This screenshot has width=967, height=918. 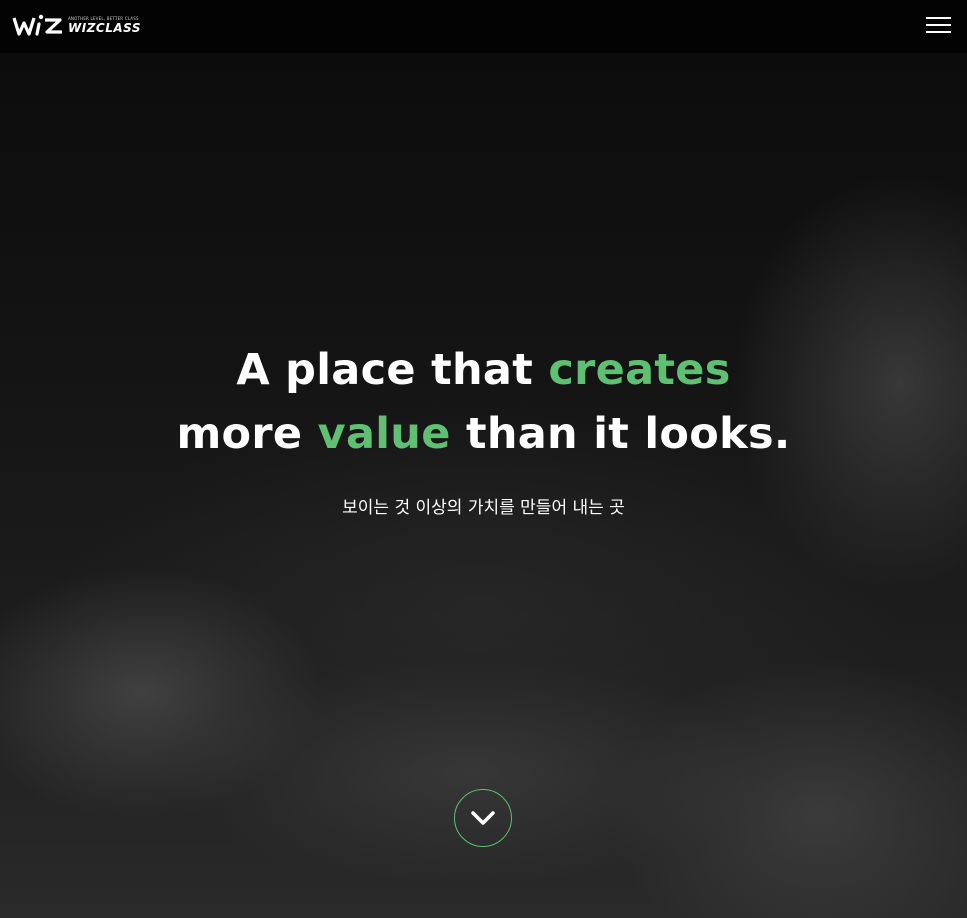 What do you see at coordinates (247, 434) in the screenshot?
I see `headline-text: more` at bounding box center [247, 434].